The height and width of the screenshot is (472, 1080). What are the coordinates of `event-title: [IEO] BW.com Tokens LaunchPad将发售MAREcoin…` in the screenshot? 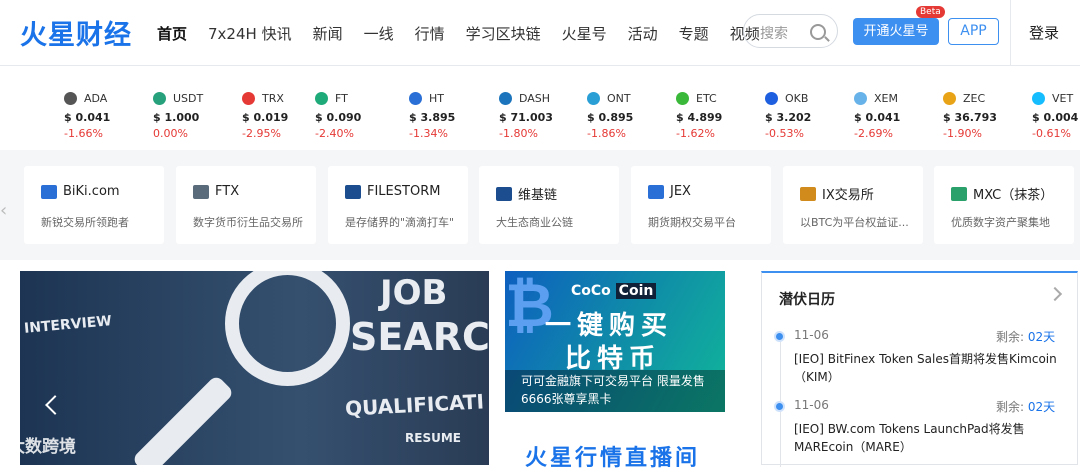 It's located at (929, 438).